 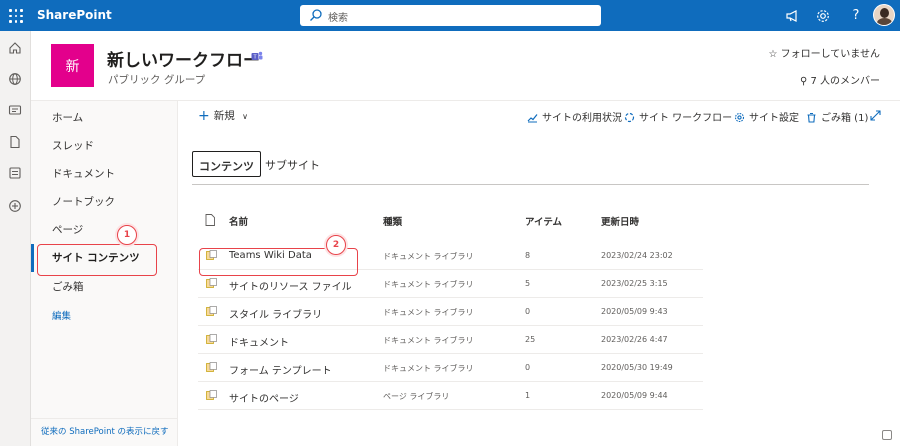 What do you see at coordinates (803, 81) in the screenshot?
I see `person-icon: ⚲` at bounding box center [803, 81].